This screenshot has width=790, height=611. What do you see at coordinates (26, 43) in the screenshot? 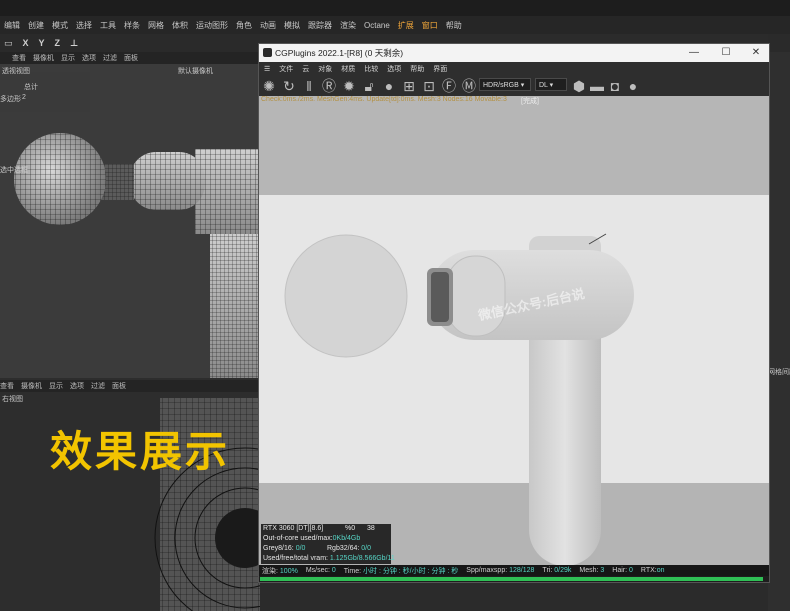
I see `axis-x-button: X` at bounding box center [26, 43].